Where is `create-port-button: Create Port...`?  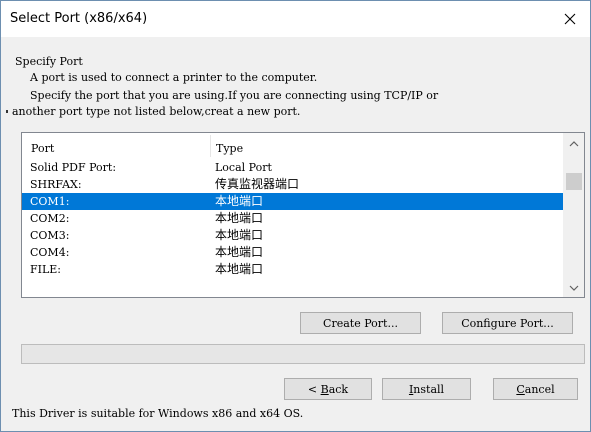 create-port-button: Create Port... is located at coordinates (360, 323).